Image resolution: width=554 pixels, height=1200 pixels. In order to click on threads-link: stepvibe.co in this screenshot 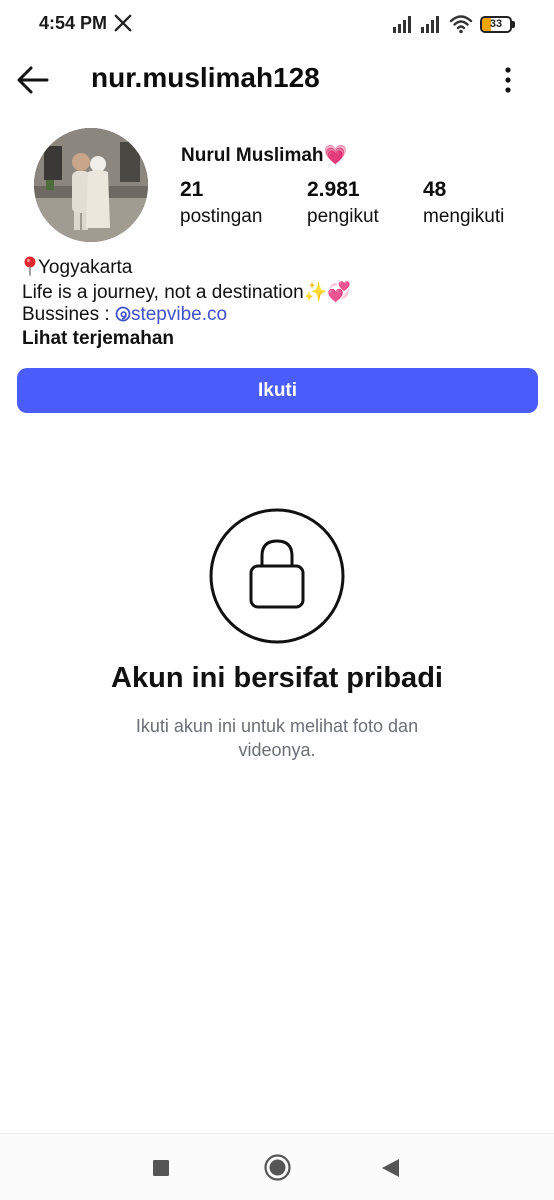, I will do `click(171, 314)`.